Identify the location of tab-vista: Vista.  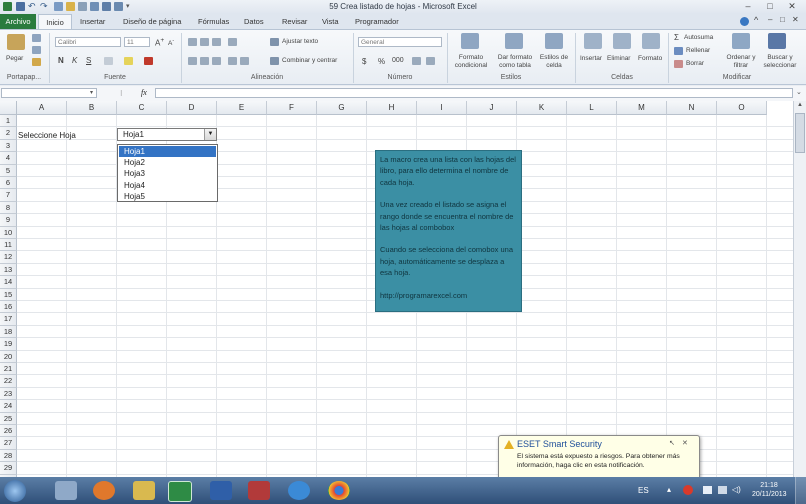
(330, 21).